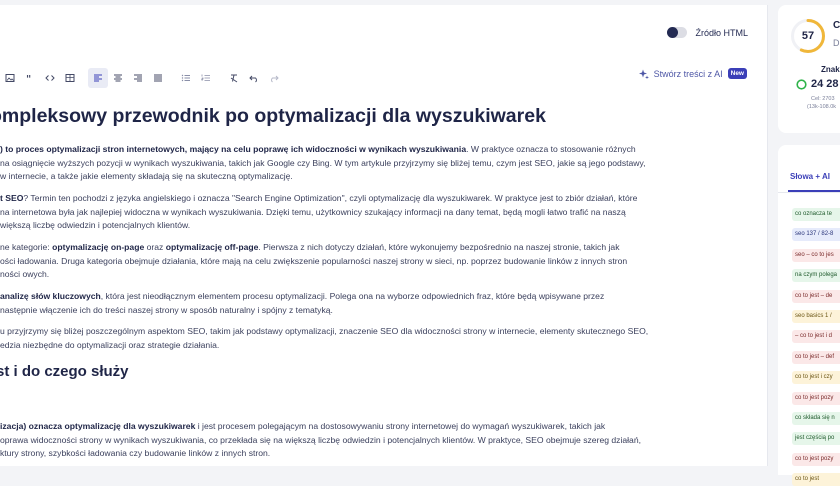  I want to click on clear-format-button, so click(234, 78).